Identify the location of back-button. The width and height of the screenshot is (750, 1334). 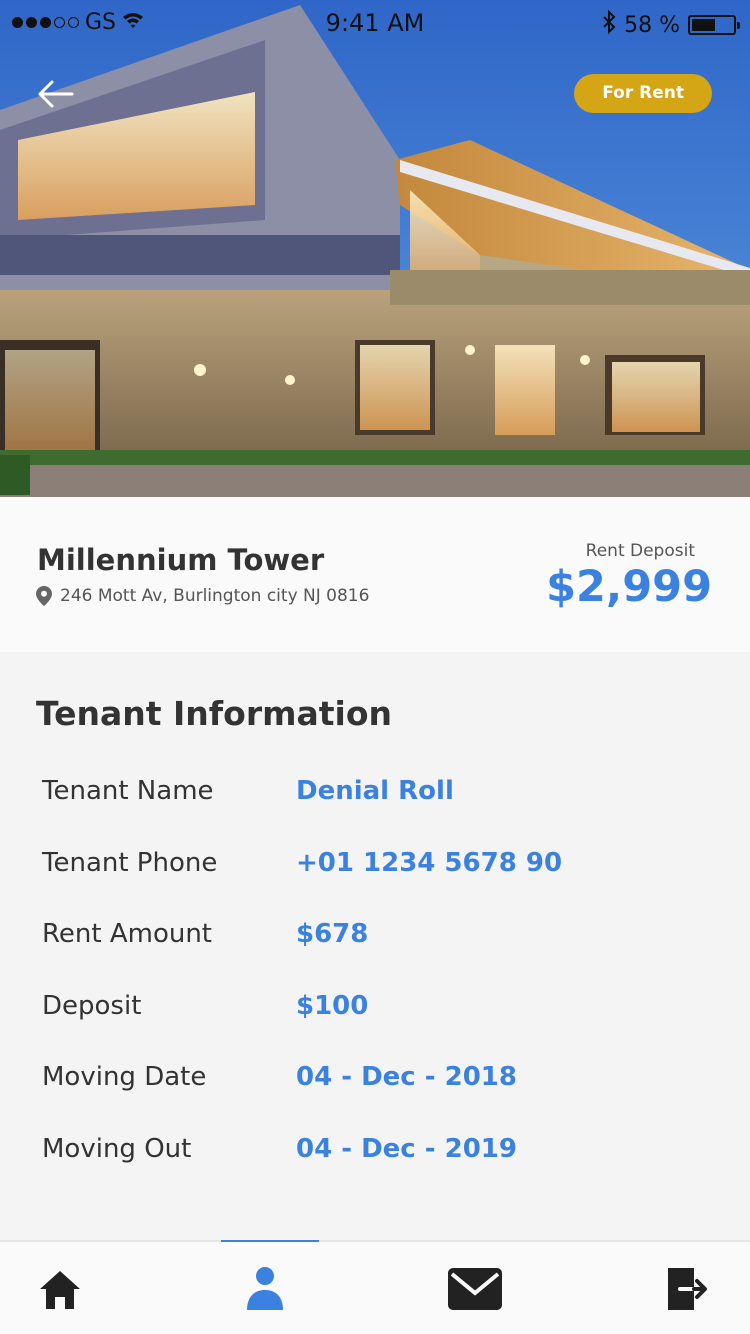
(58, 94).